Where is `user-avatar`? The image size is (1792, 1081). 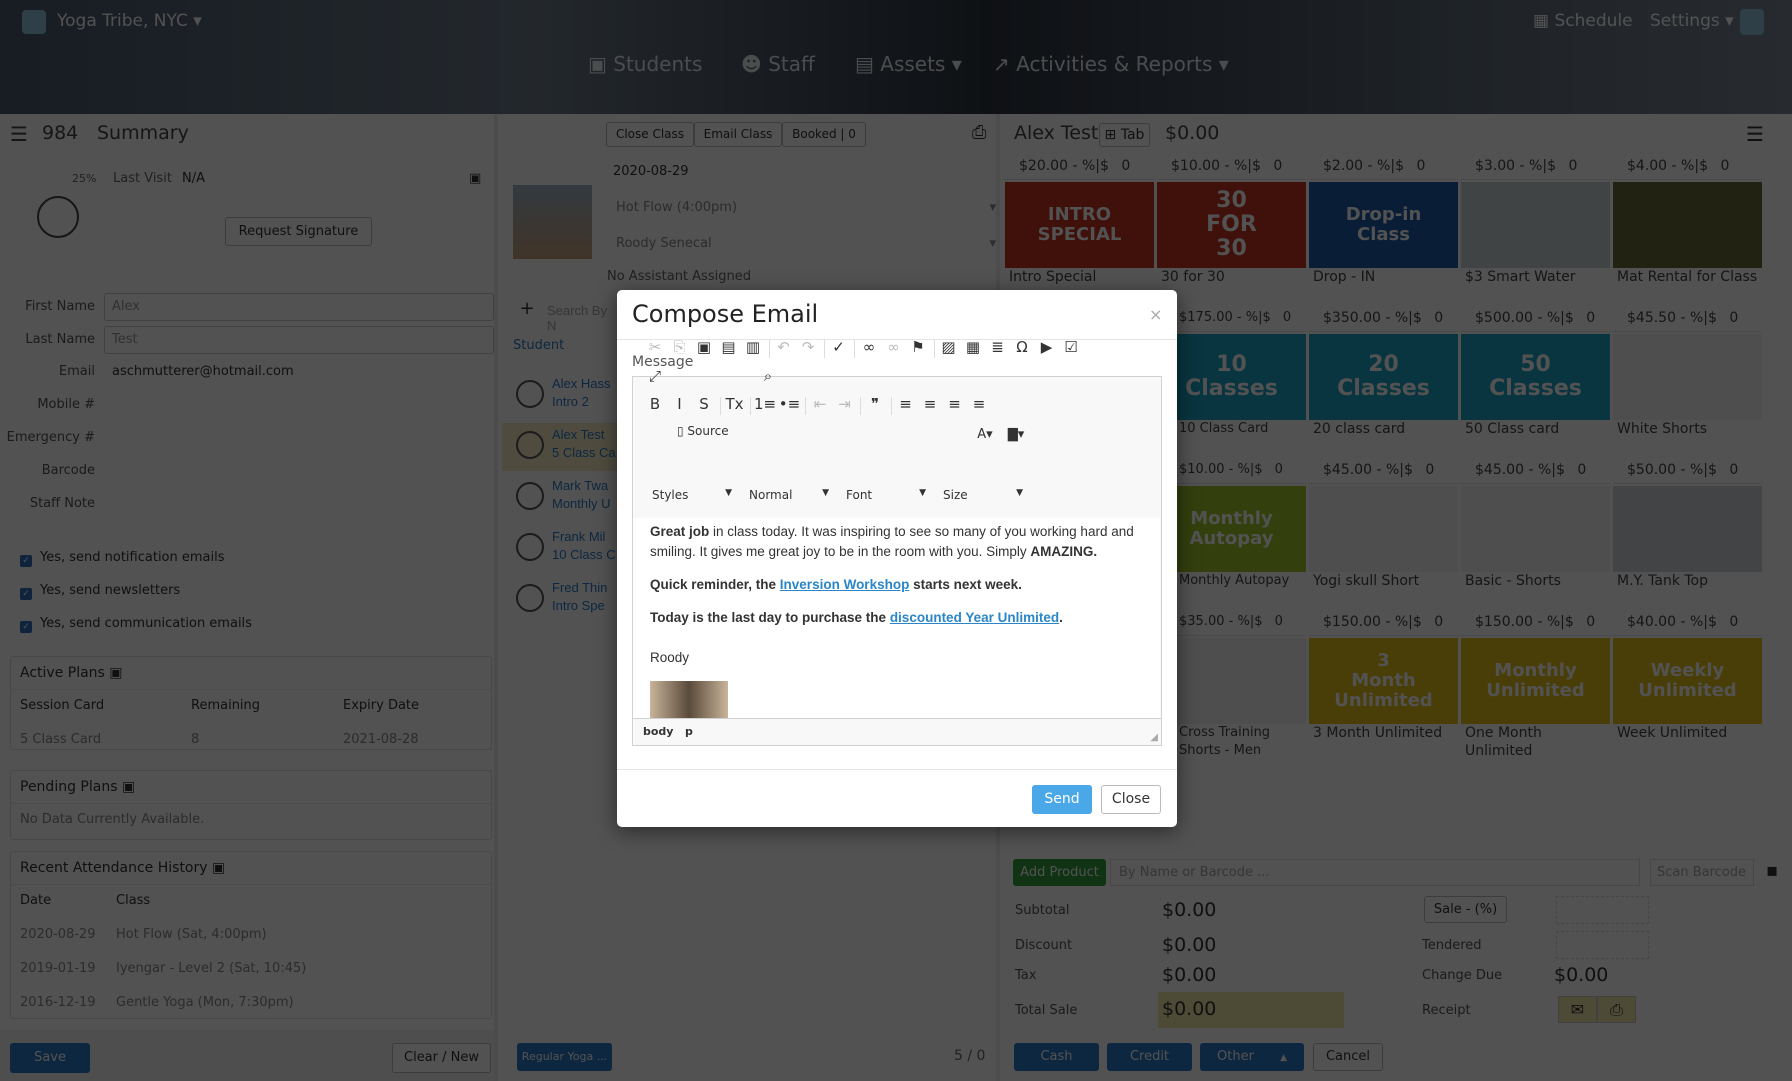
user-avatar is located at coordinates (1752, 22).